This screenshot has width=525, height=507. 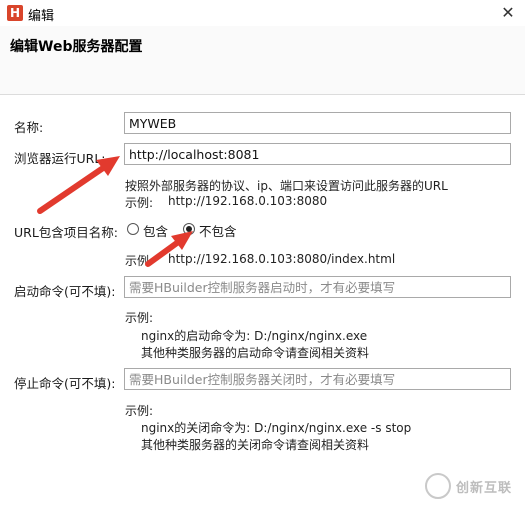 I want to click on annotation-arrows, so click(x=115, y=211).